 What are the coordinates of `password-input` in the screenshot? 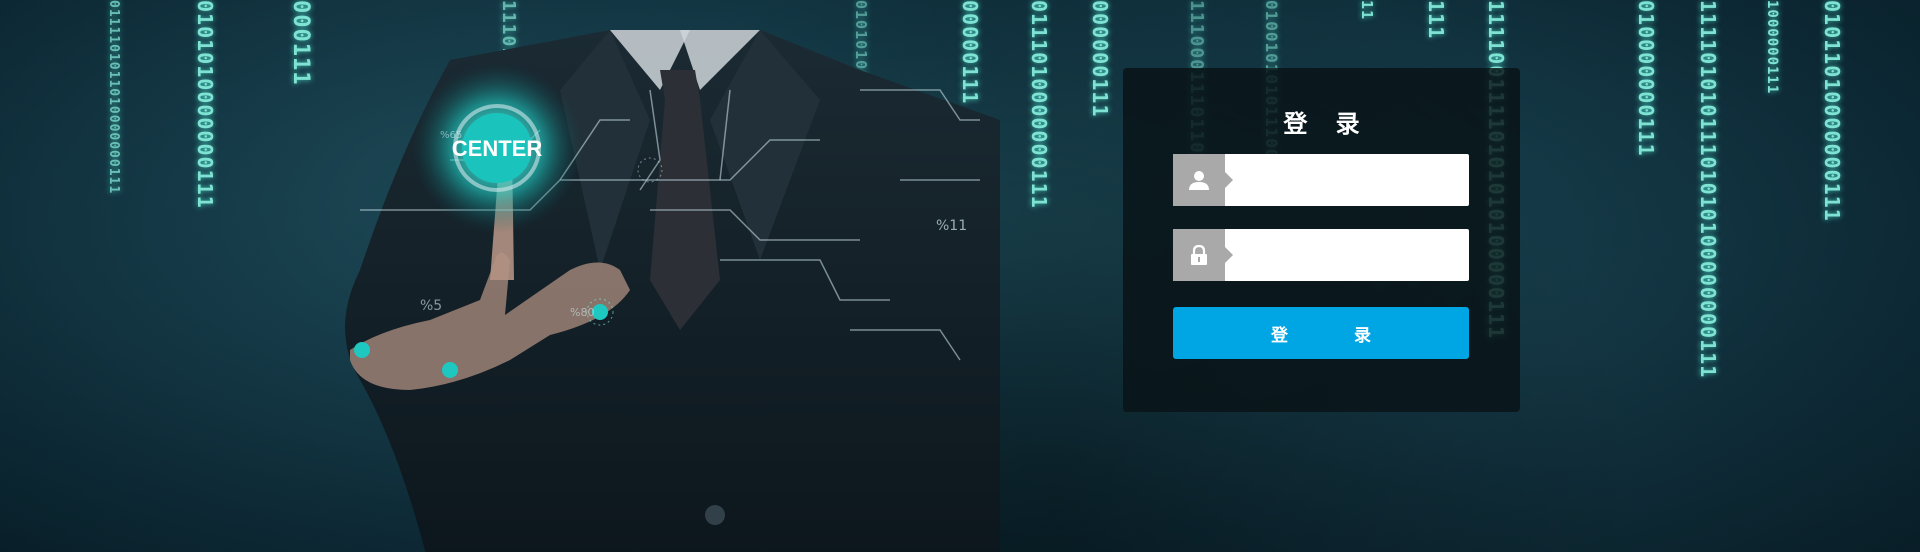 It's located at (1351, 256).